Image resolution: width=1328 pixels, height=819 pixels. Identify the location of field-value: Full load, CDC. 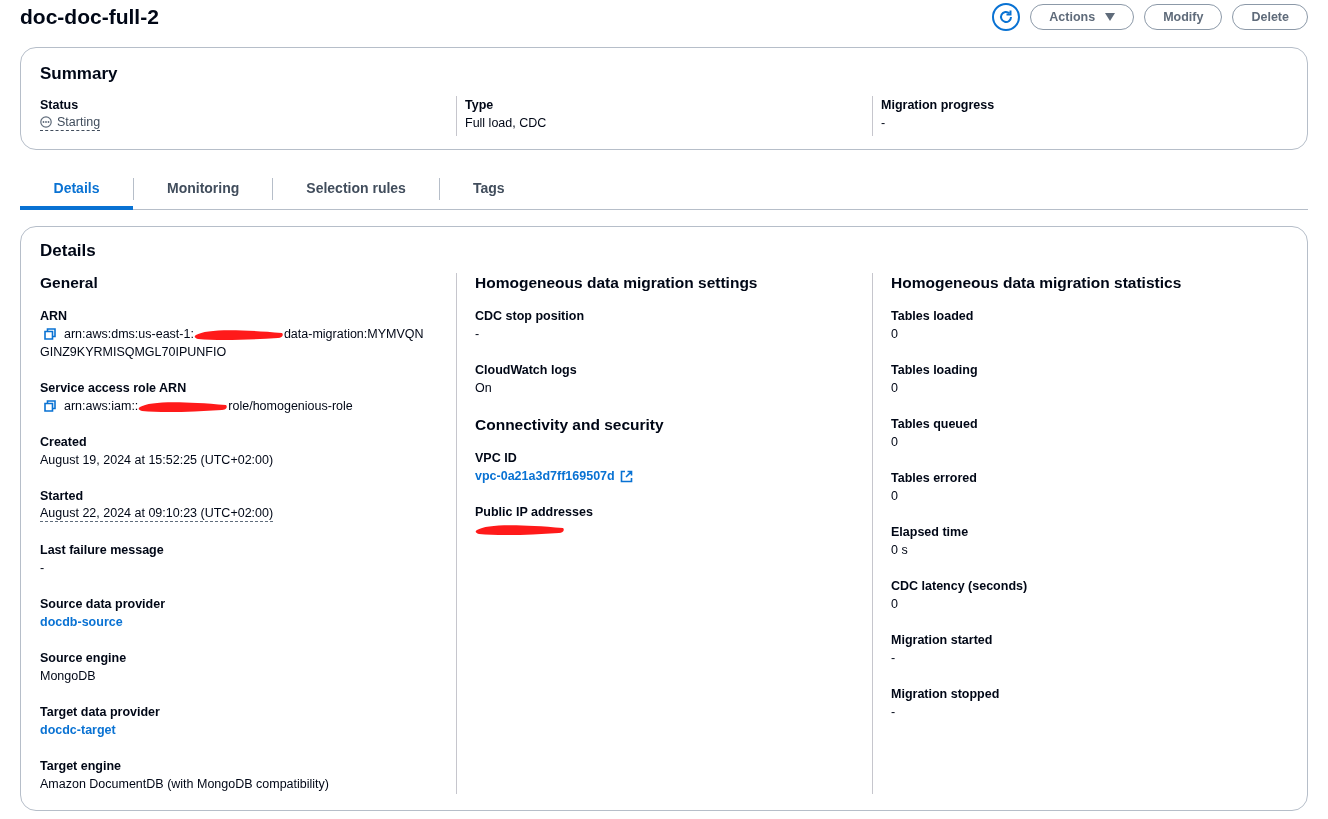
(506, 123).